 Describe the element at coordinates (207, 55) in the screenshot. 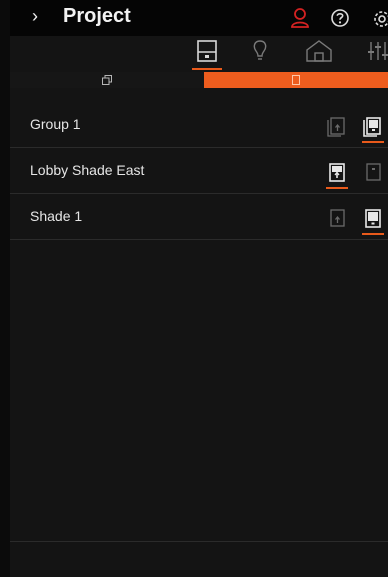

I see `tab-shades` at that location.